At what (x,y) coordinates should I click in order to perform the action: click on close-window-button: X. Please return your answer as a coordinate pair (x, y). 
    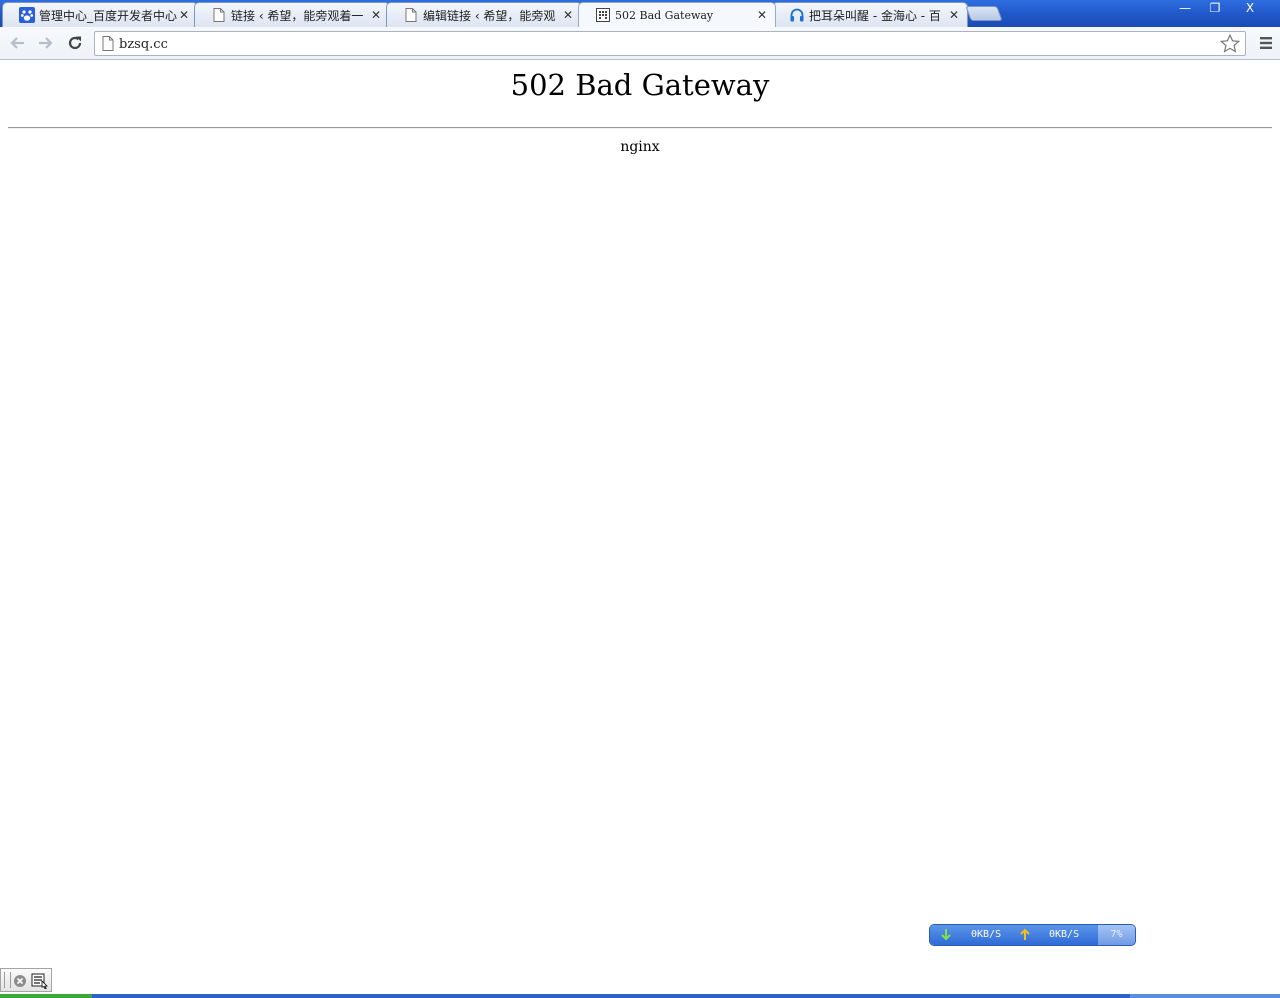
    Looking at the image, I should click on (1250, 8).